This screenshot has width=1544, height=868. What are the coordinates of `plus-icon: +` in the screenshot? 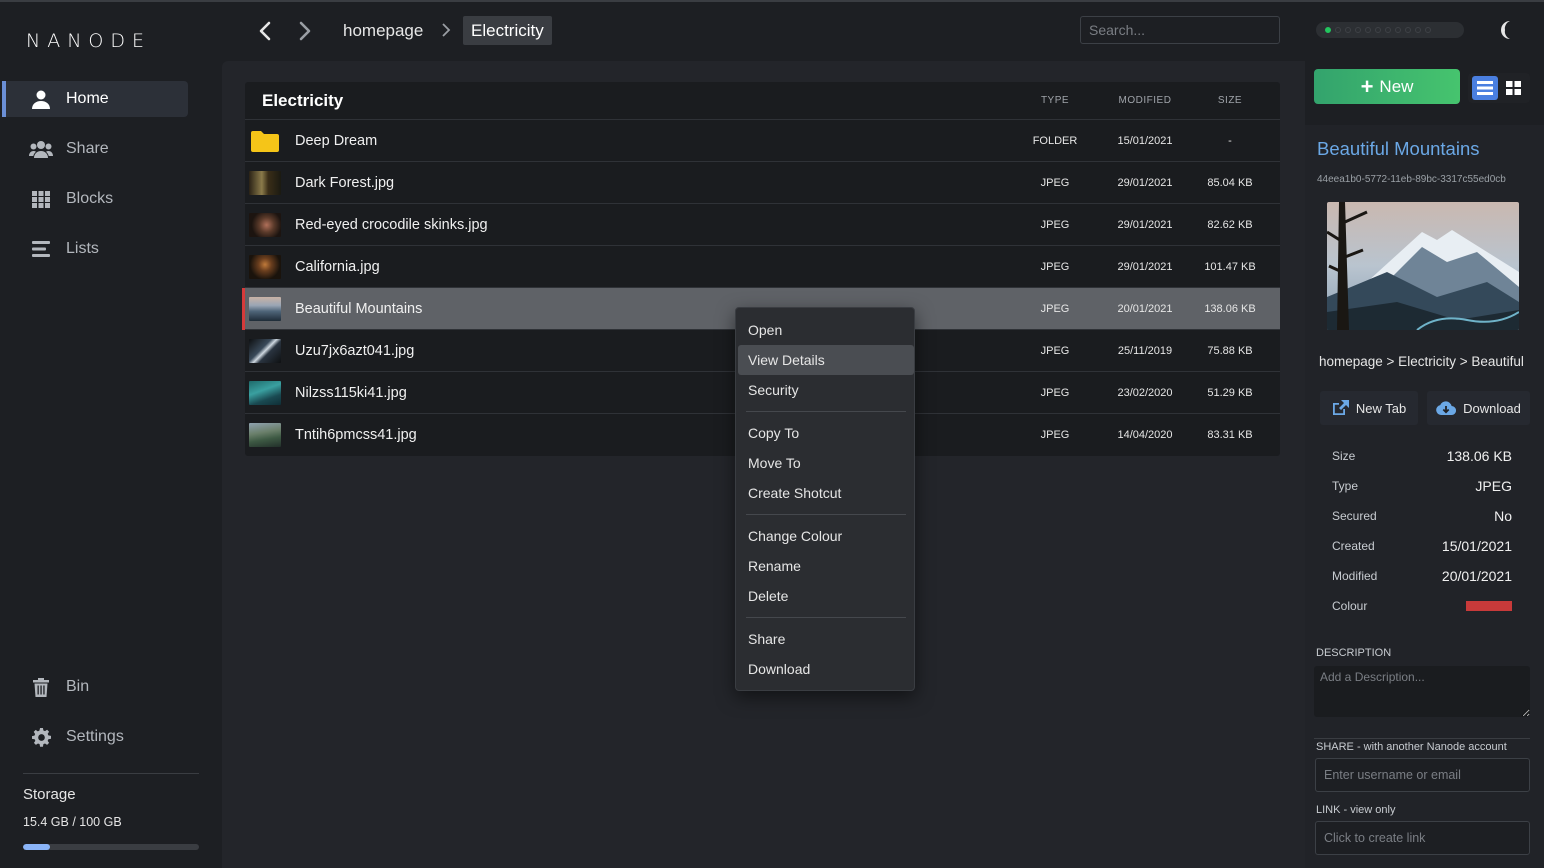 It's located at (1367, 86).